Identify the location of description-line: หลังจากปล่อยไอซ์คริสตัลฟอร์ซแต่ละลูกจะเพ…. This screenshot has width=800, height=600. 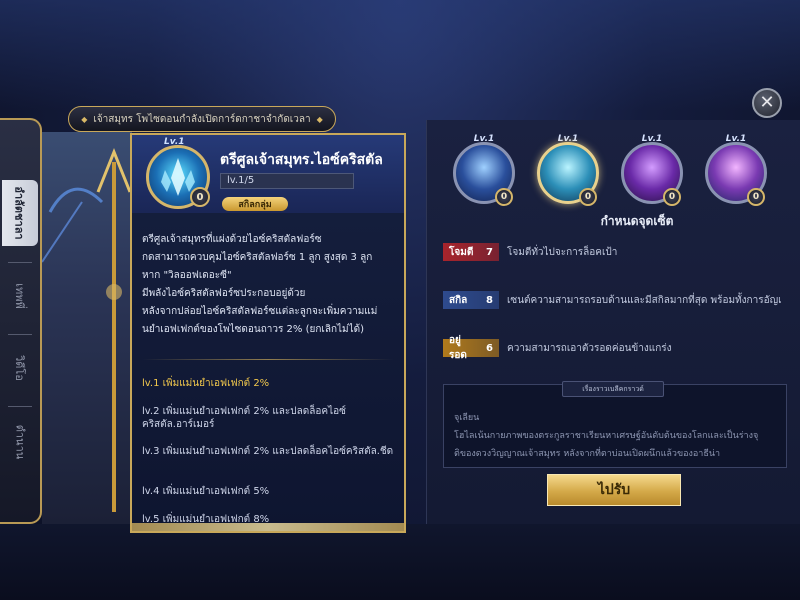
(260, 311).